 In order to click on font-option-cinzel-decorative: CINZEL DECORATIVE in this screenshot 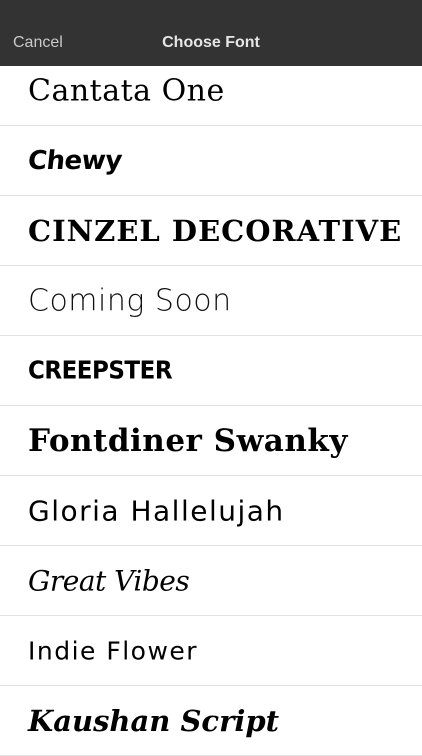, I will do `click(211, 231)`.